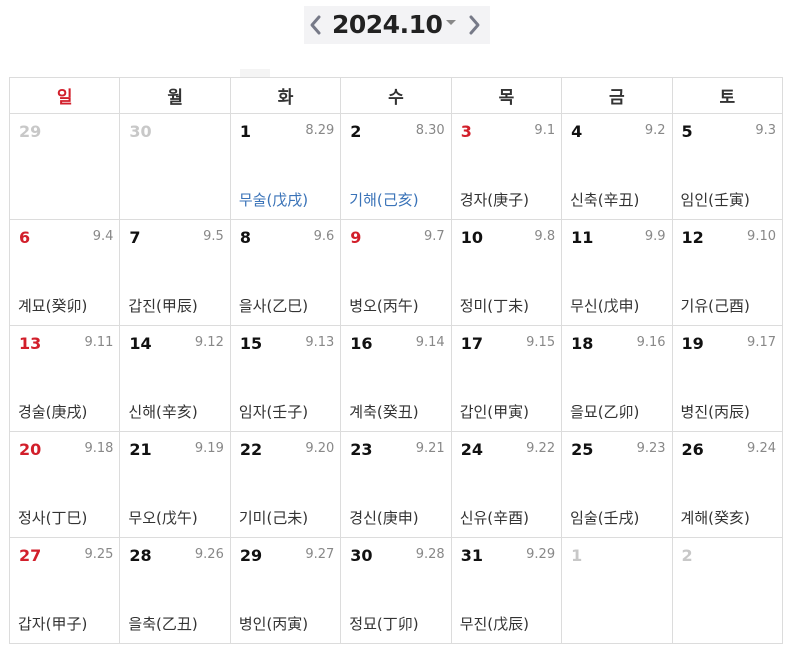 This screenshot has width=791, height=650. I want to click on day-number: 21, so click(140, 449).